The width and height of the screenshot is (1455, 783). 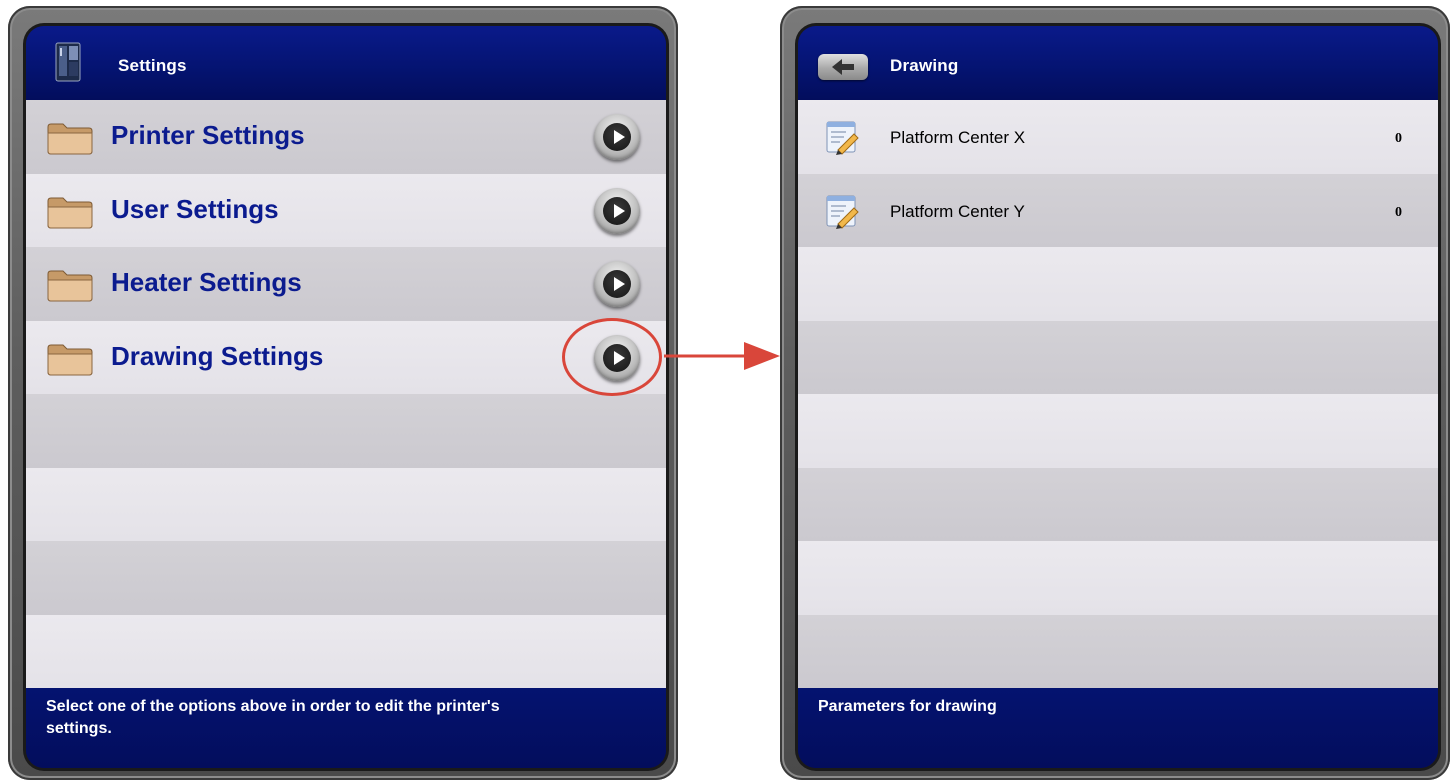 What do you see at coordinates (346, 63) in the screenshot?
I see `settings-header: Settings` at bounding box center [346, 63].